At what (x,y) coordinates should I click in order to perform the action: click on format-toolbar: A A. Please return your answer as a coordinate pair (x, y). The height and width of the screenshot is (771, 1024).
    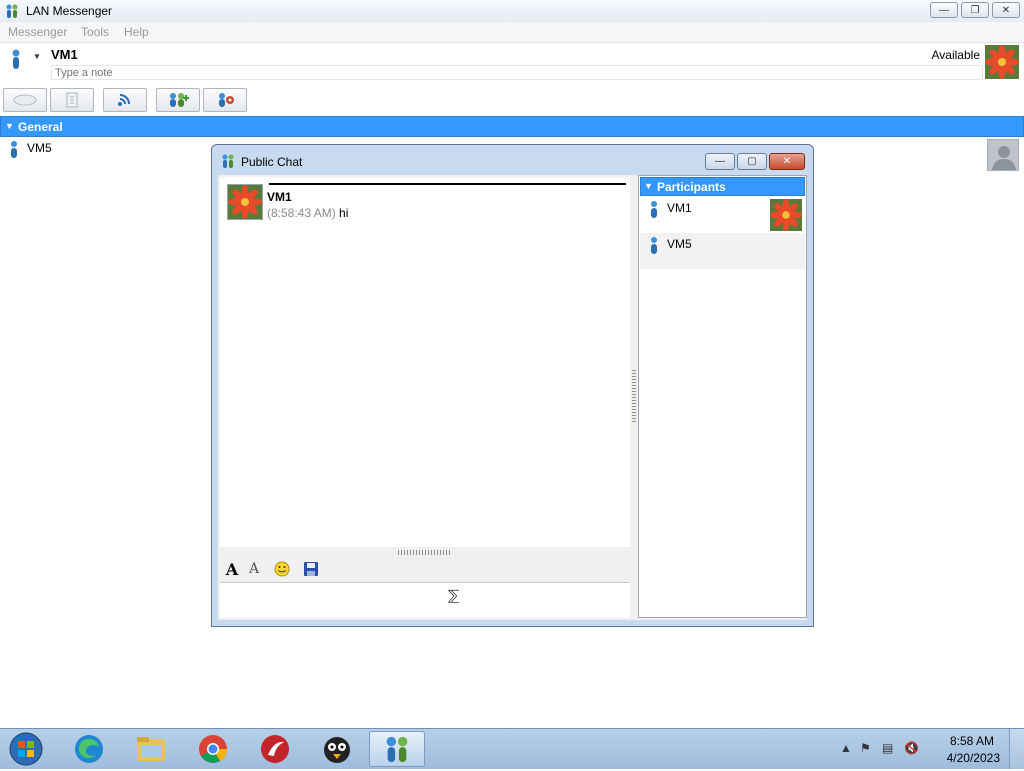
    Looking at the image, I should click on (425, 569).